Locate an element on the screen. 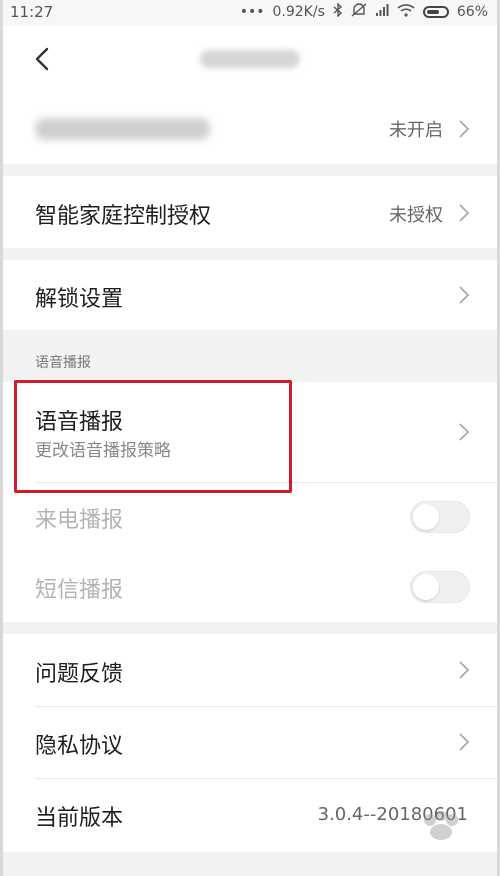 The height and width of the screenshot is (876, 500). row-value: 未授权 is located at coordinates (416, 215).